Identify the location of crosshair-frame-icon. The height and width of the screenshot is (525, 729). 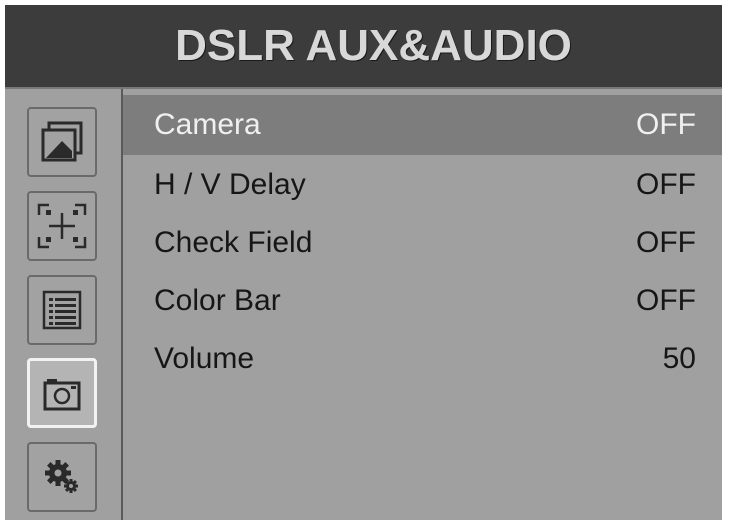
(62, 226).